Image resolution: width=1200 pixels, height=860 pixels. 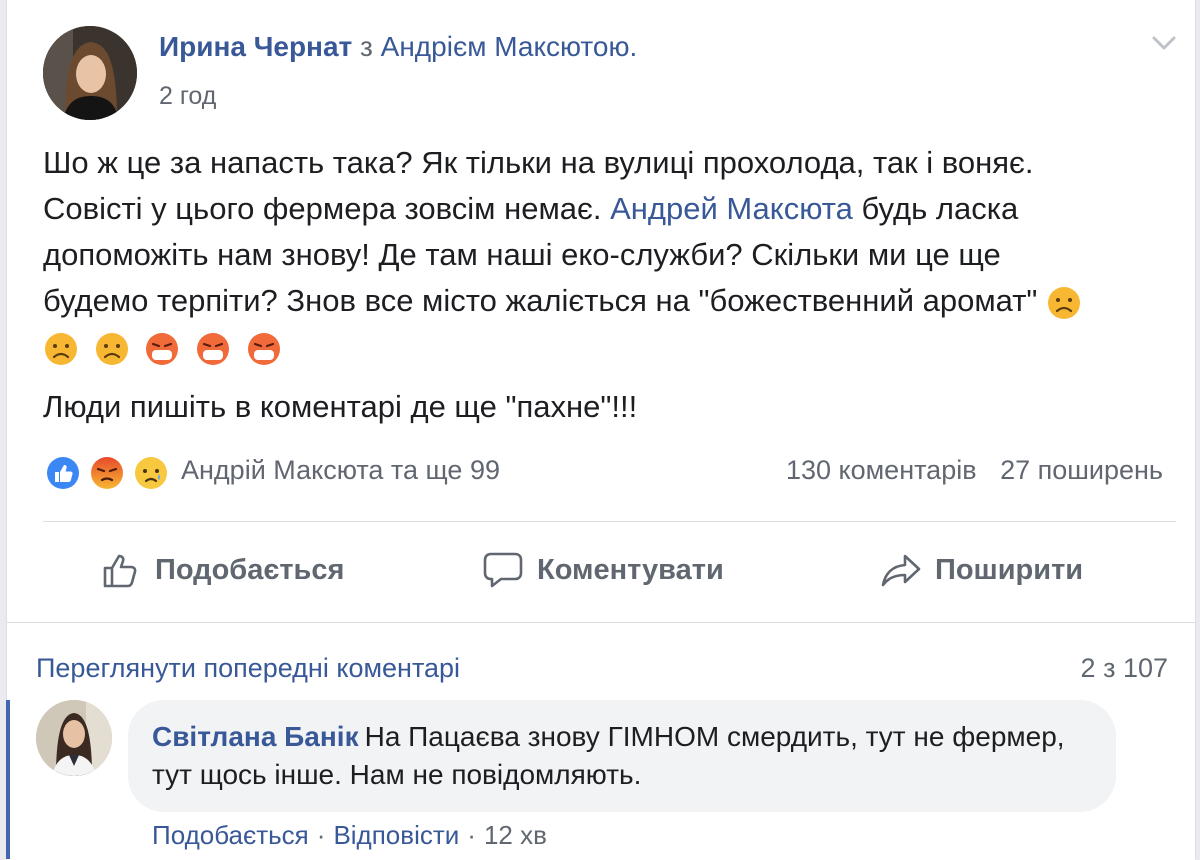 What do you see at coordinates (1009, 569) in the screenshot?
I see `share-button-label: Поширити` at bounding box center [1009, 569].